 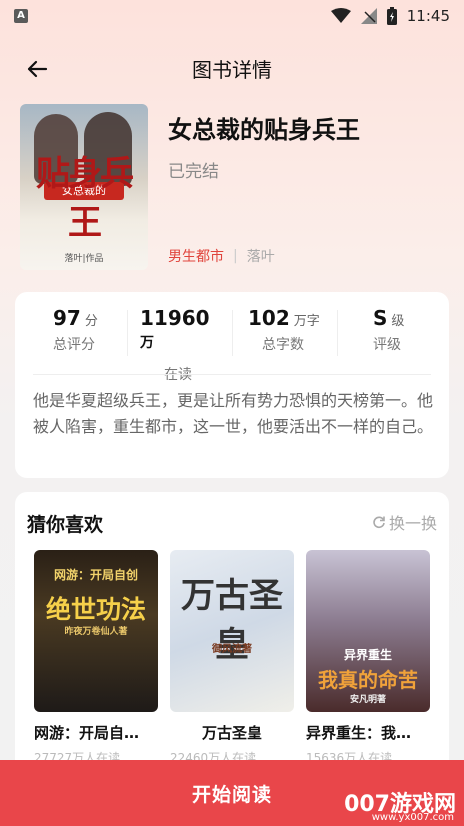 What do you see at coordinates (306, 321) in the screenshot?
I see `stat-words-unit: 万字` at bounding box center [306, 321].